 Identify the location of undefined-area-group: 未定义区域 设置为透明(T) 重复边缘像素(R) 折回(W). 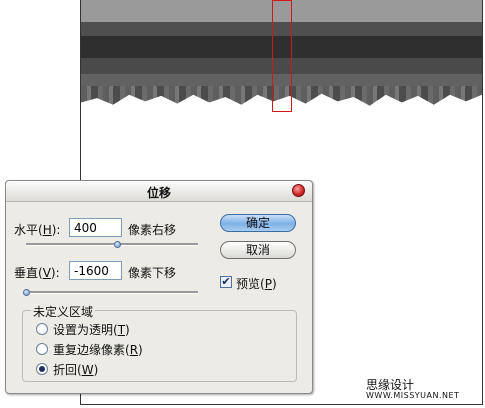
(159, 342).